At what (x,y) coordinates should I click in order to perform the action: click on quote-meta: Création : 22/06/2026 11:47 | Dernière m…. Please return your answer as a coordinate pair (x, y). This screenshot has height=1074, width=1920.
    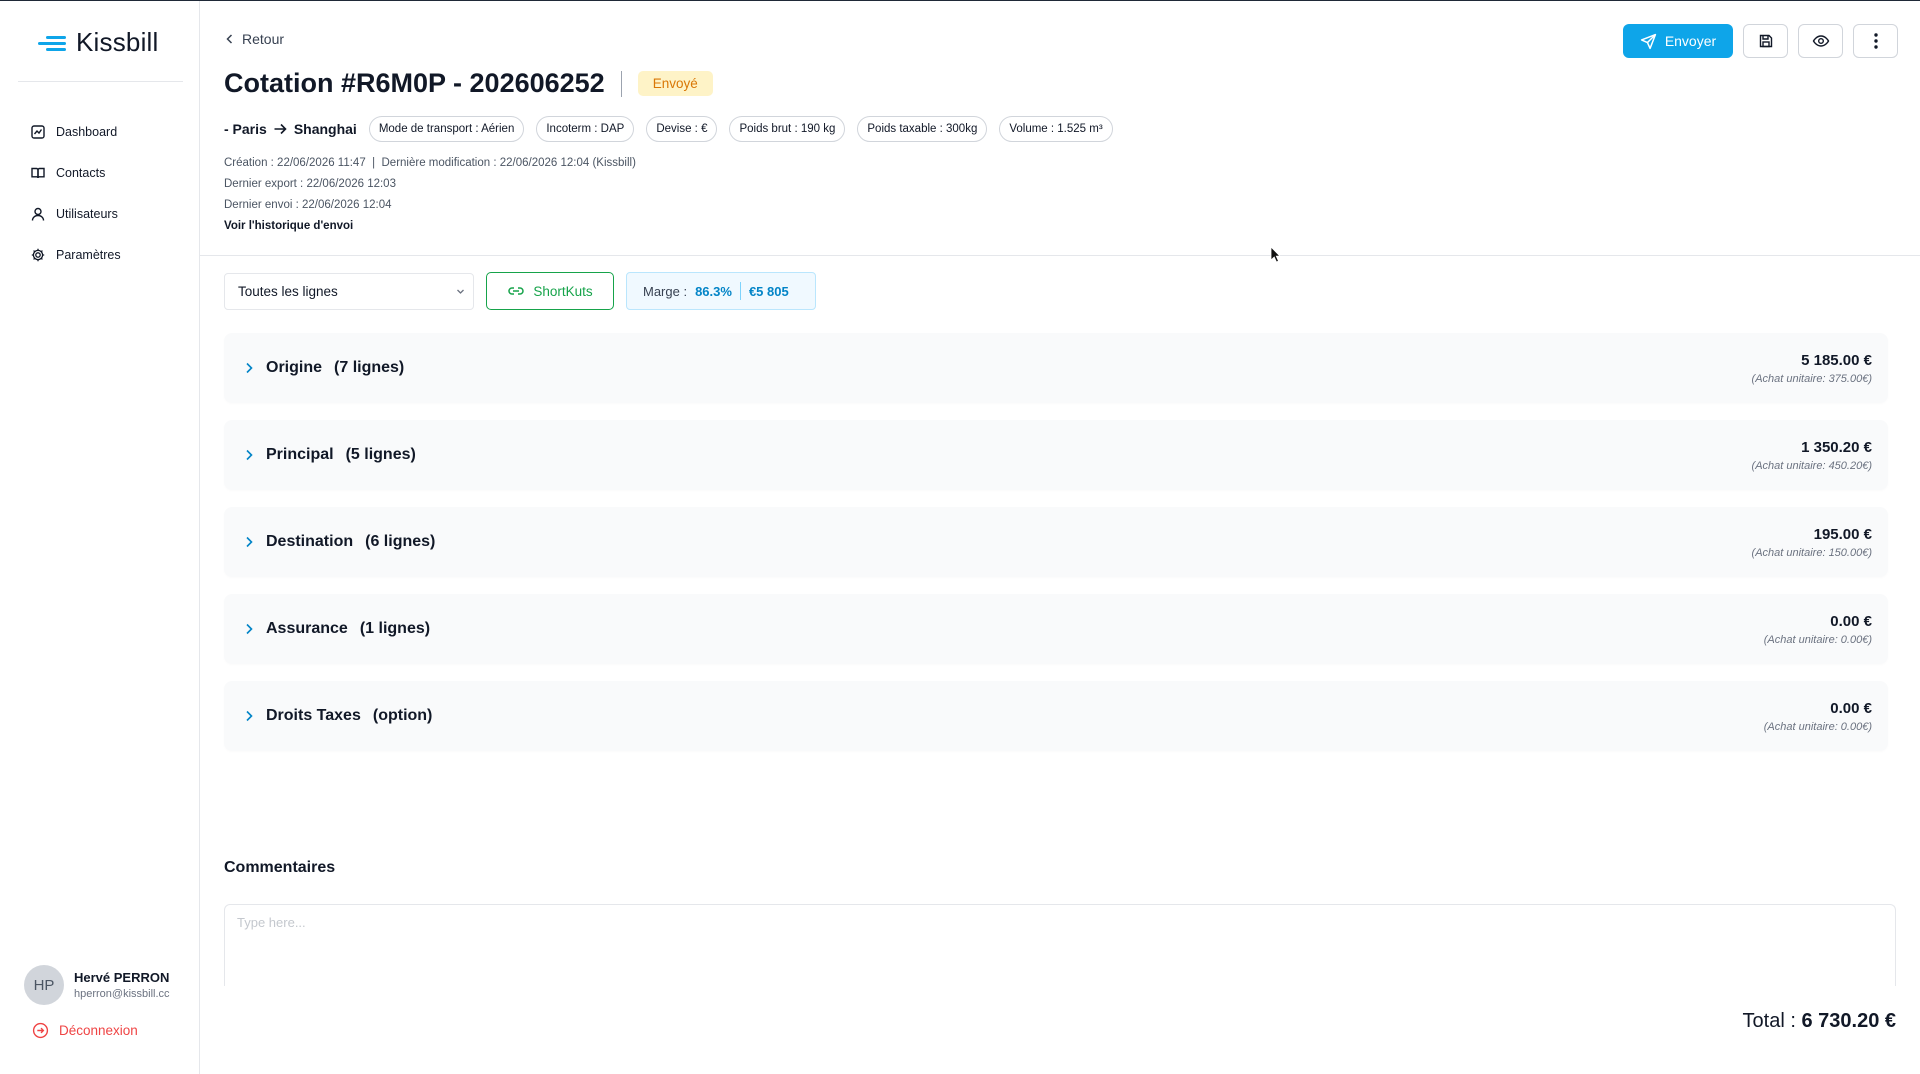
    Looking at the image, I should click on (430, 195).